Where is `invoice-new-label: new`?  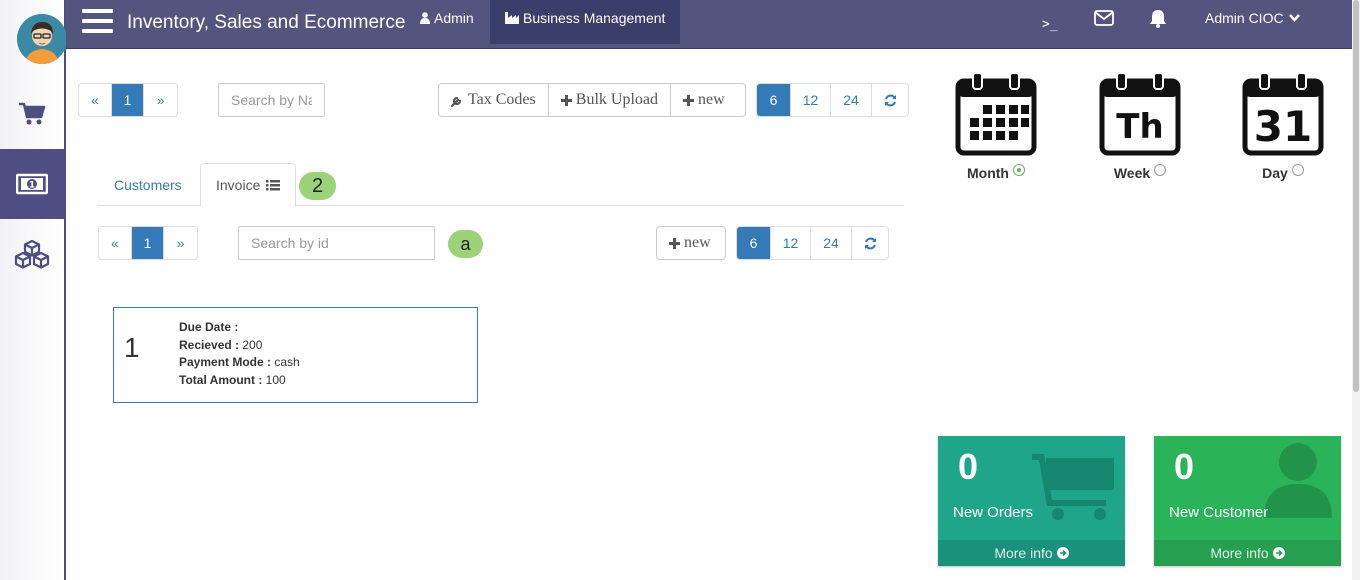
invoice-new-label: new is located at coordinates (697, 242).